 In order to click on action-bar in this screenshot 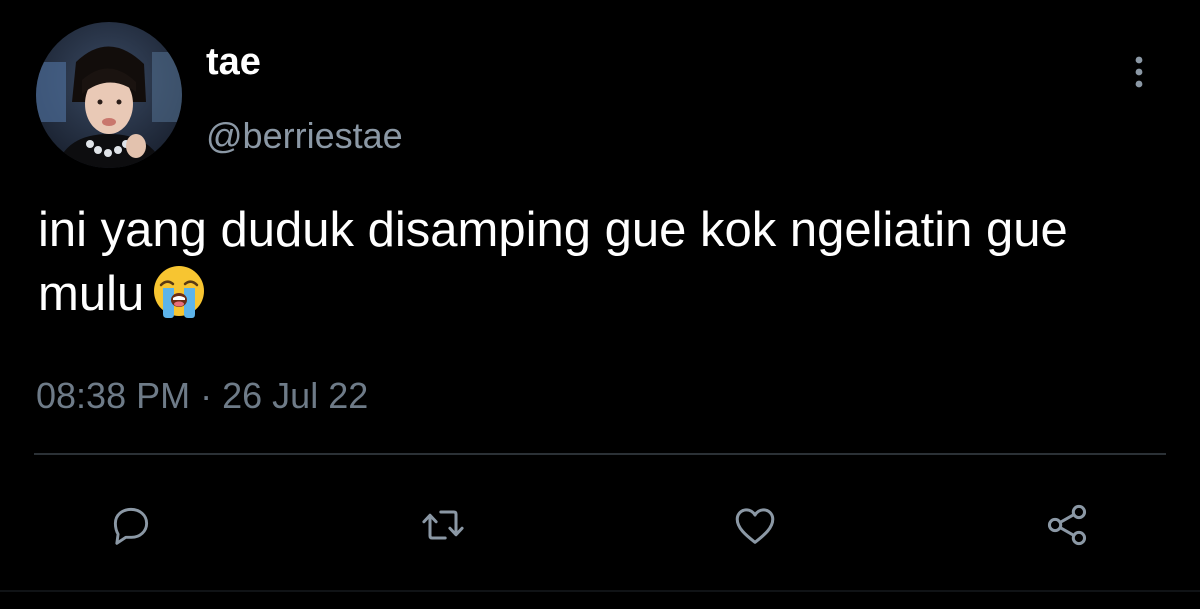, I will do `click(600, 525)`.